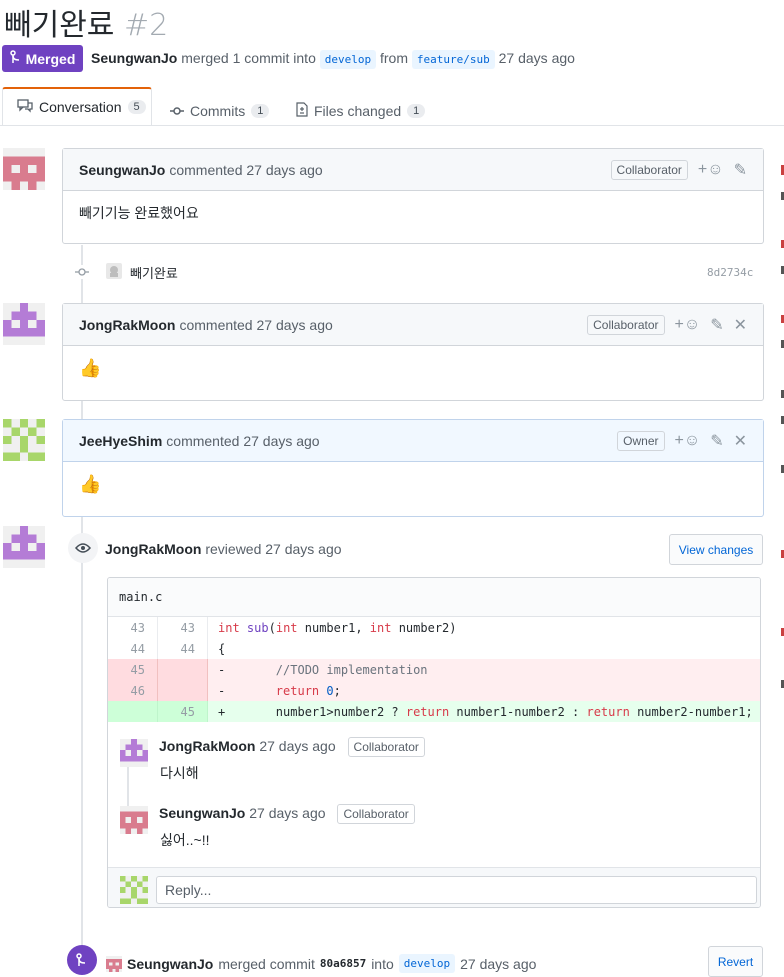 Image resolution: width=784 pixels, height=977 pixels. I want to click on review-author: JongRakMoon, so click(153, 549).